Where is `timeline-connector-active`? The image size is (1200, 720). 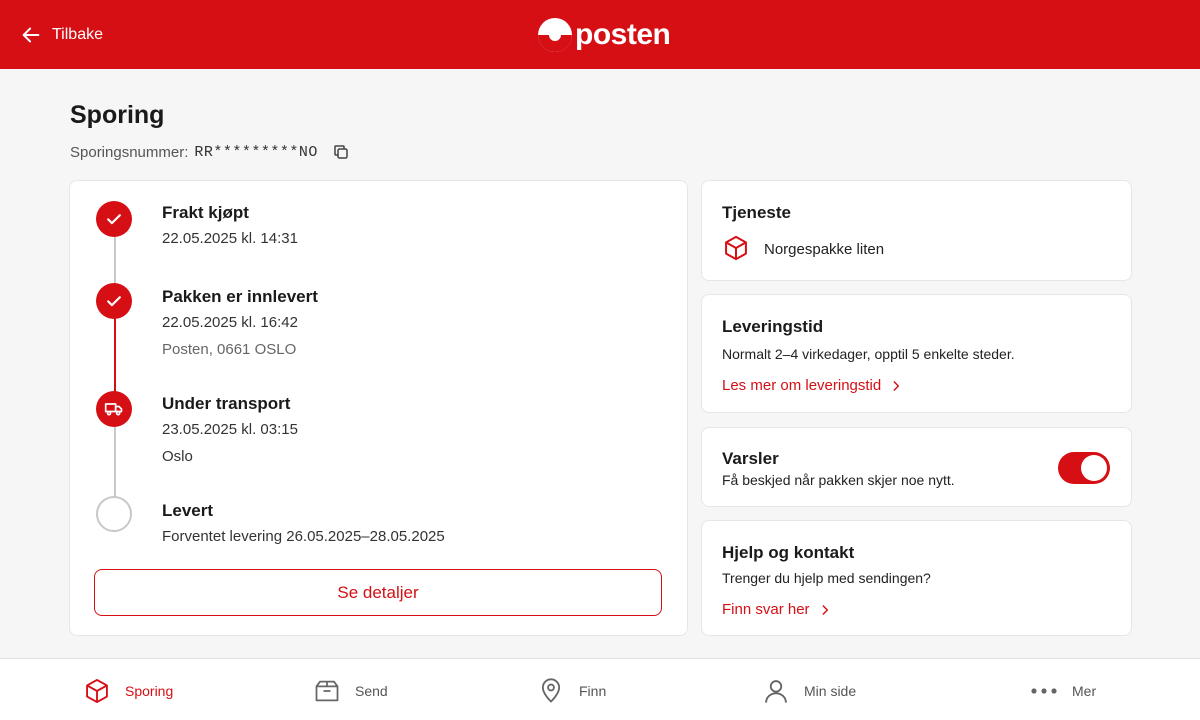 timeline-connector-active is located at coordinates (115, 355).